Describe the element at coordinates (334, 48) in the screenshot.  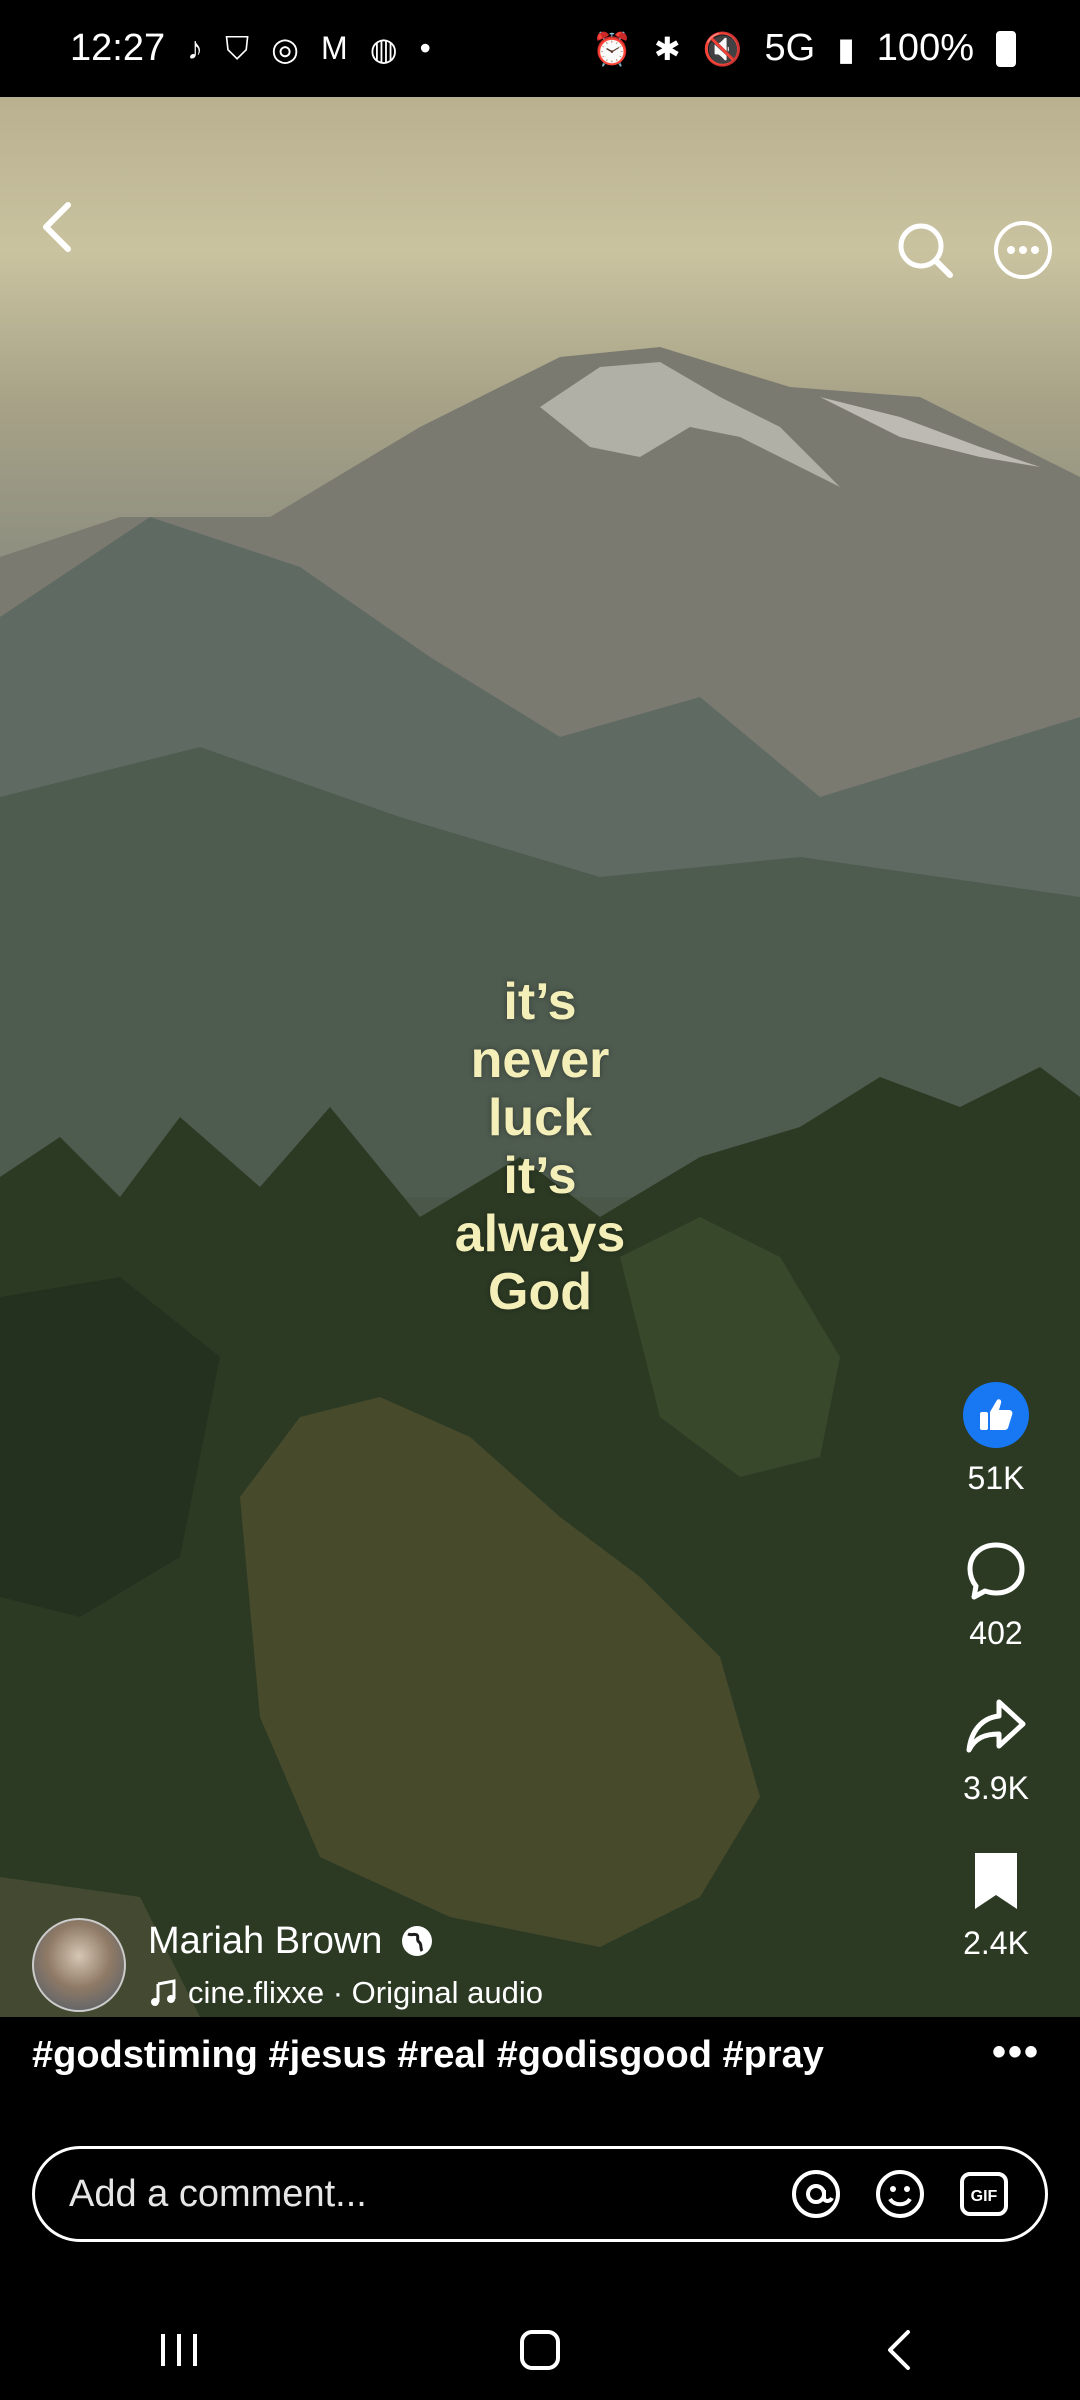
I see `gmail-icon: M` at that location.